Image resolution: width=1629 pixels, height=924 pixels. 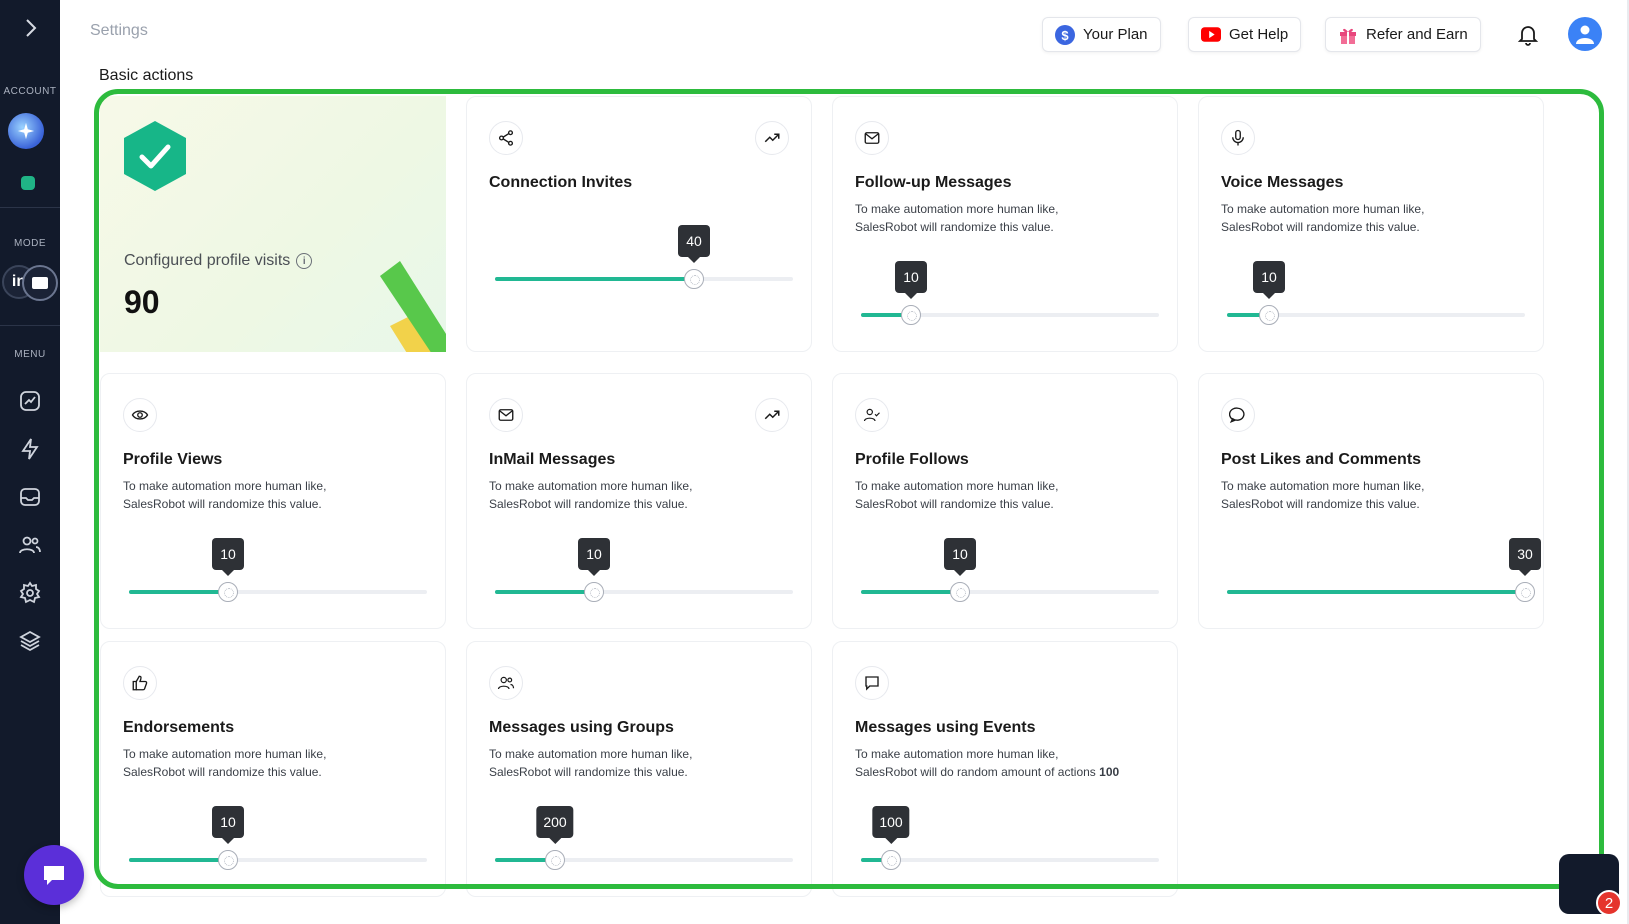 What do you see at coordinates (30, 462) in the screenshot?
I see `sidebar: ACCOUNT MODE in MENU` at bounding box center [30, 462].